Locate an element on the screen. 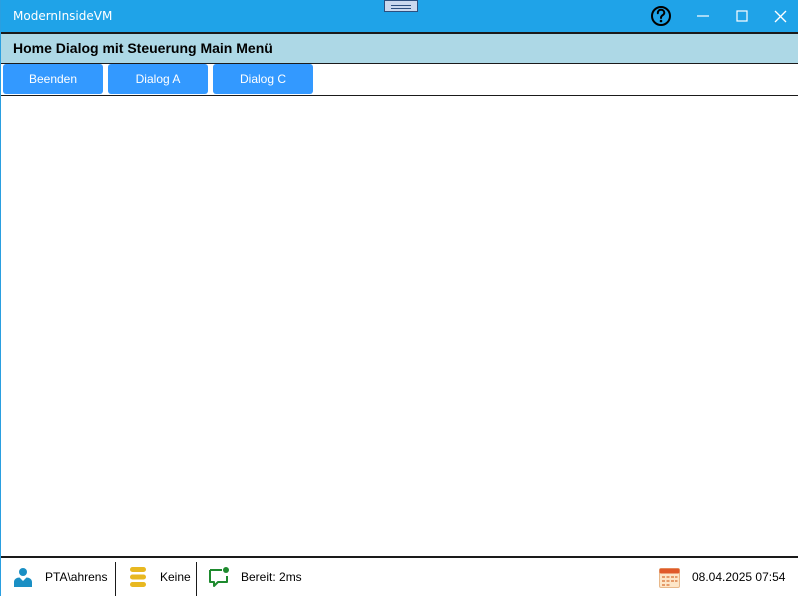 Image resolution: width=798 pixels, height=598 pixels. main-menu: Beenden Dialog A Dialog C is located at coordinates (399, 80).